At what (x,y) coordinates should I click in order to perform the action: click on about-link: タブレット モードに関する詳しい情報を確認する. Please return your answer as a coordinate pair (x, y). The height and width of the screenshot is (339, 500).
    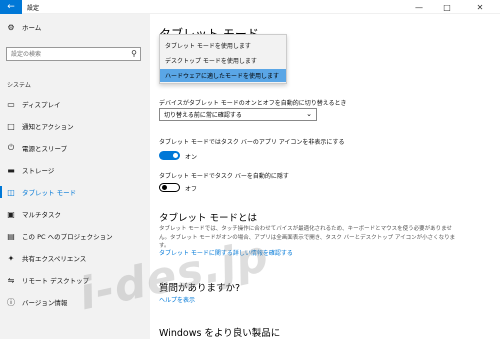
    Looking at the image, I should click on (226, 252).